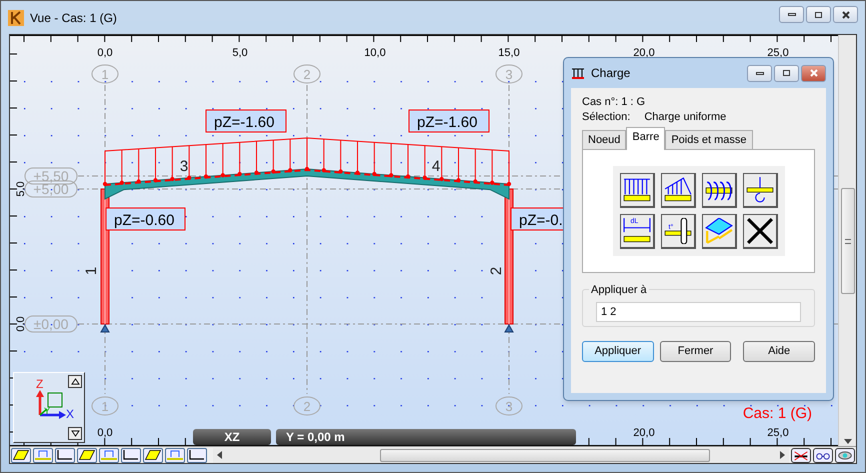 This screenshot has width=866, height=473. I want to click on load-label: pZ=-0.60, so click(146, 219).